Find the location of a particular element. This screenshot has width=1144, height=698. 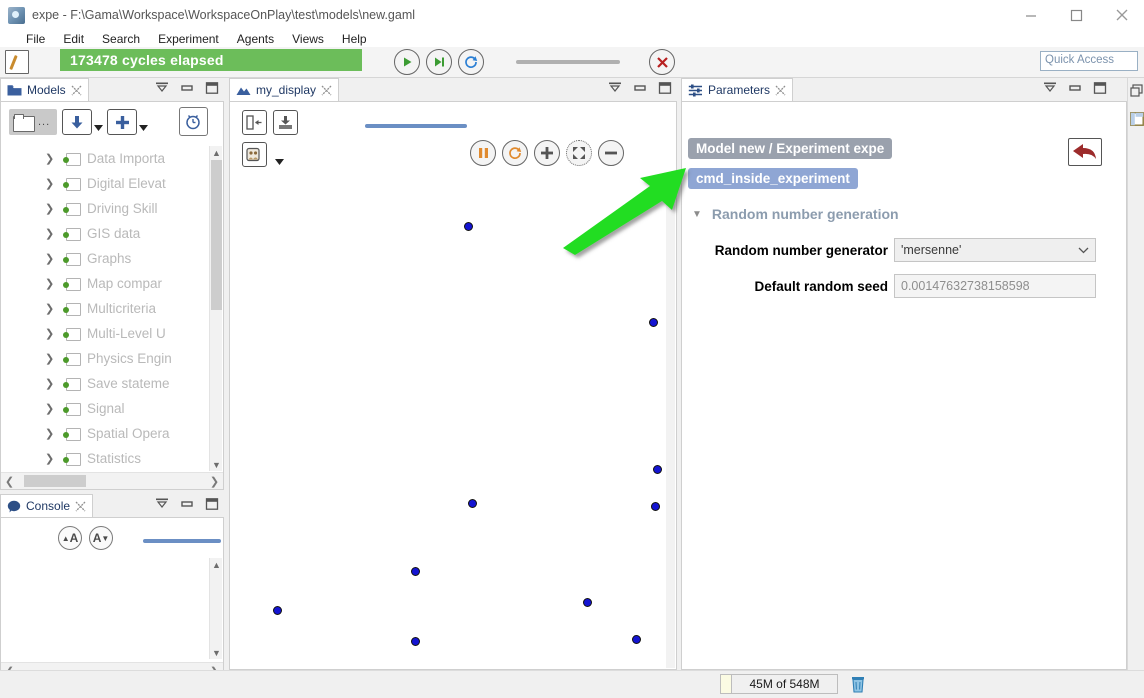

model-experiment-chip: Model new / Experiment expe is located at coordinates (790, 148).